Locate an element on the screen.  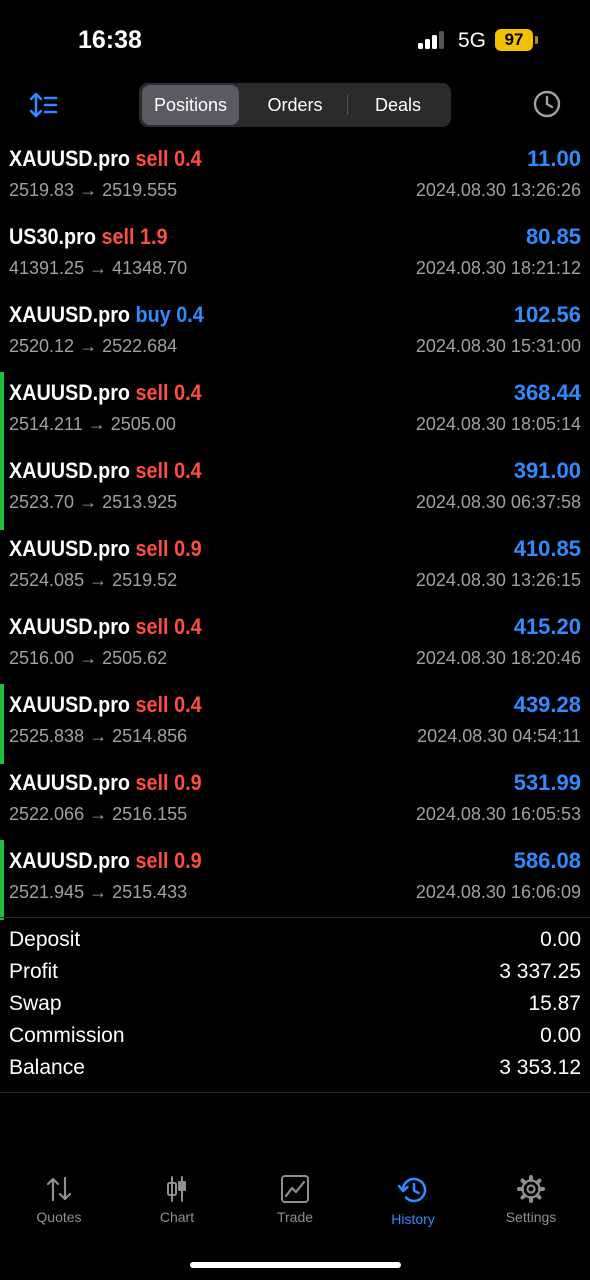
deal-profit: 415.20 is located at coordinates (547, 626).